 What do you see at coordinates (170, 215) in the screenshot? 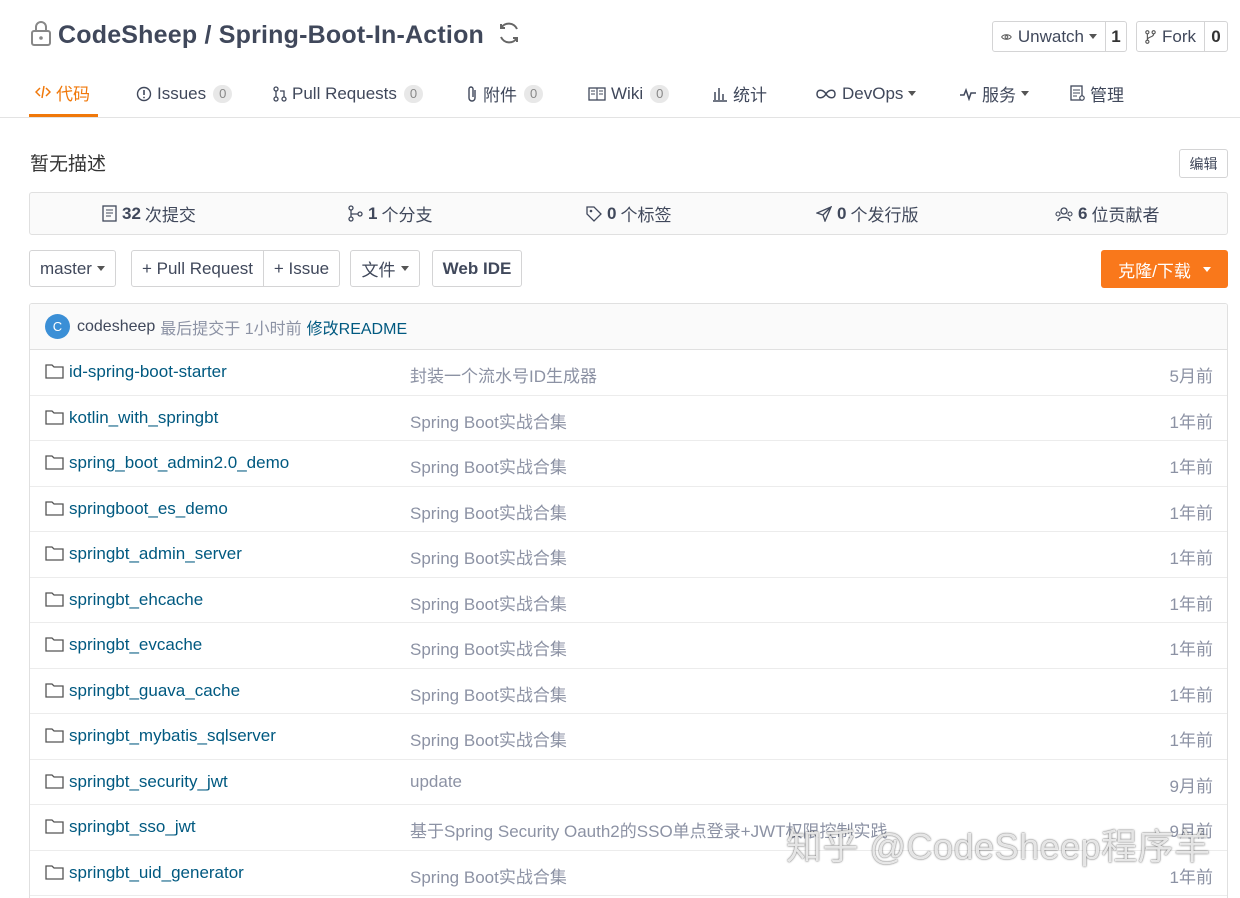
I see `commits-label: 次提交` at bounding box center [170, 215].